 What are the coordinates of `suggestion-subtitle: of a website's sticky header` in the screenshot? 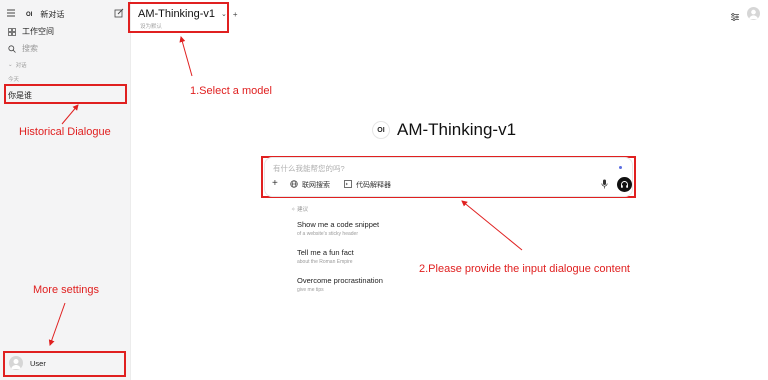 It's located at (327, 234).